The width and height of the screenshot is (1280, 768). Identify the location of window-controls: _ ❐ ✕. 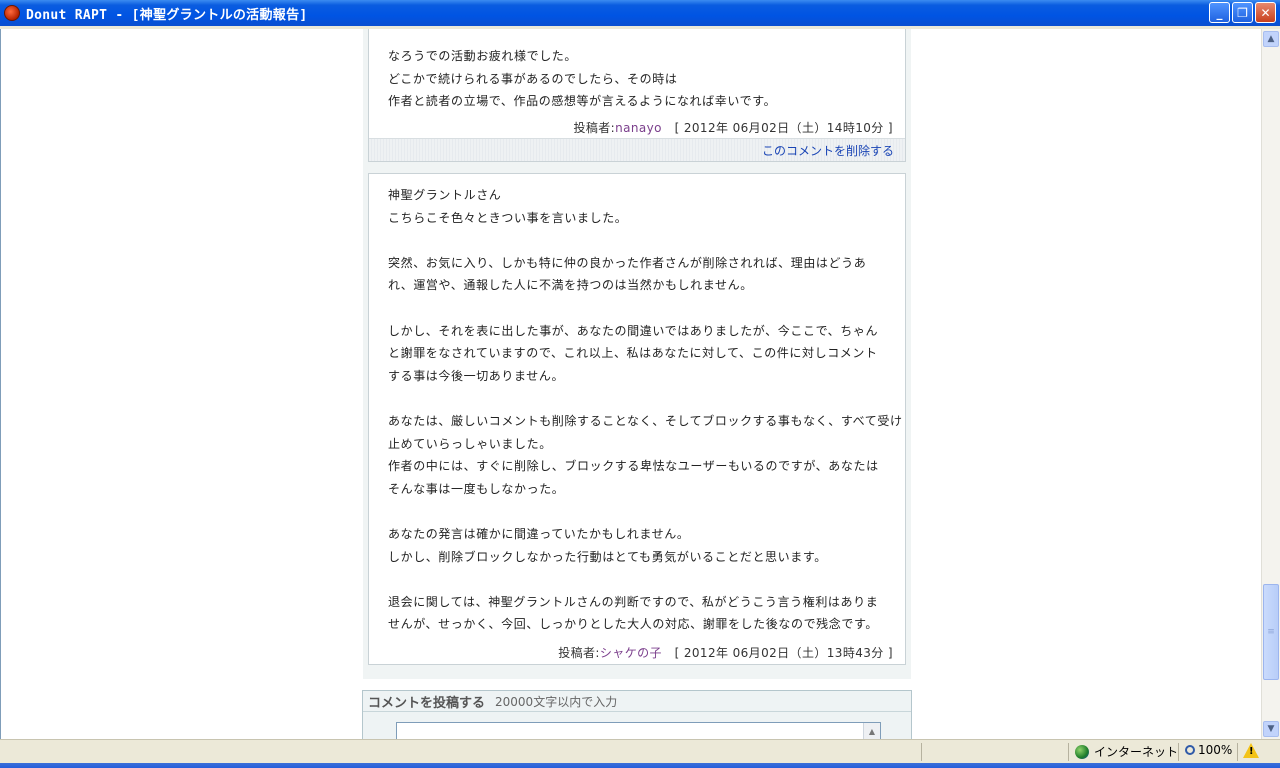
(1242, 12).